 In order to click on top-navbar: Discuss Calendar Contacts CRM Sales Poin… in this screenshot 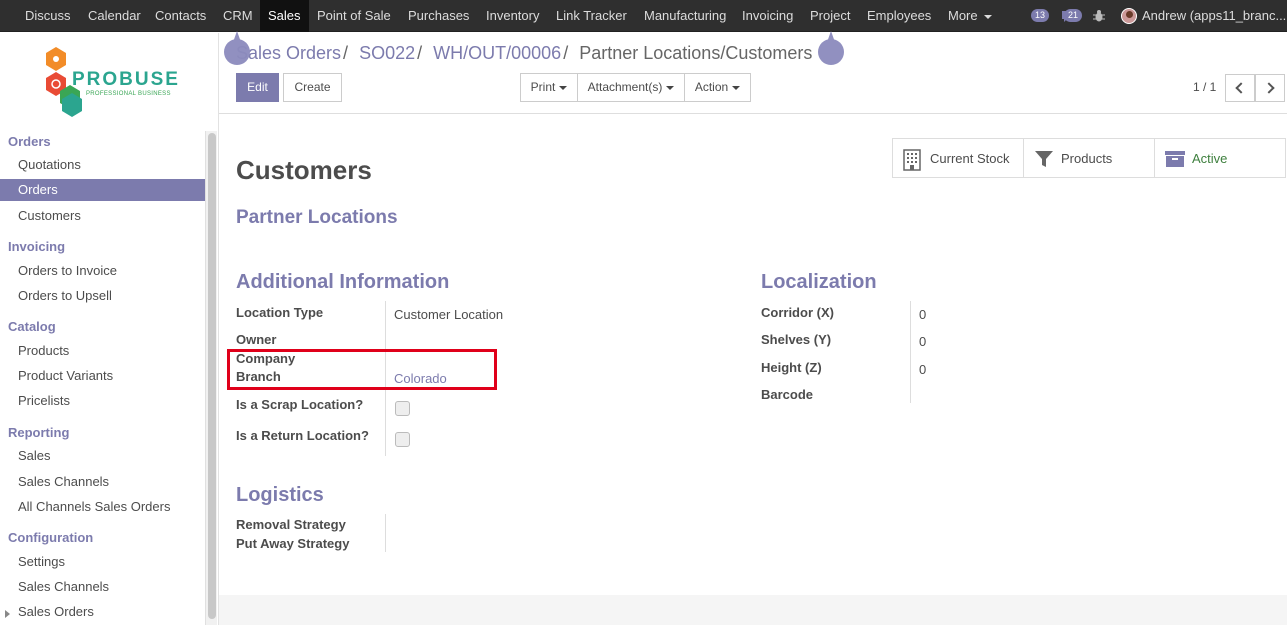, I will do `click(643, 16)`.